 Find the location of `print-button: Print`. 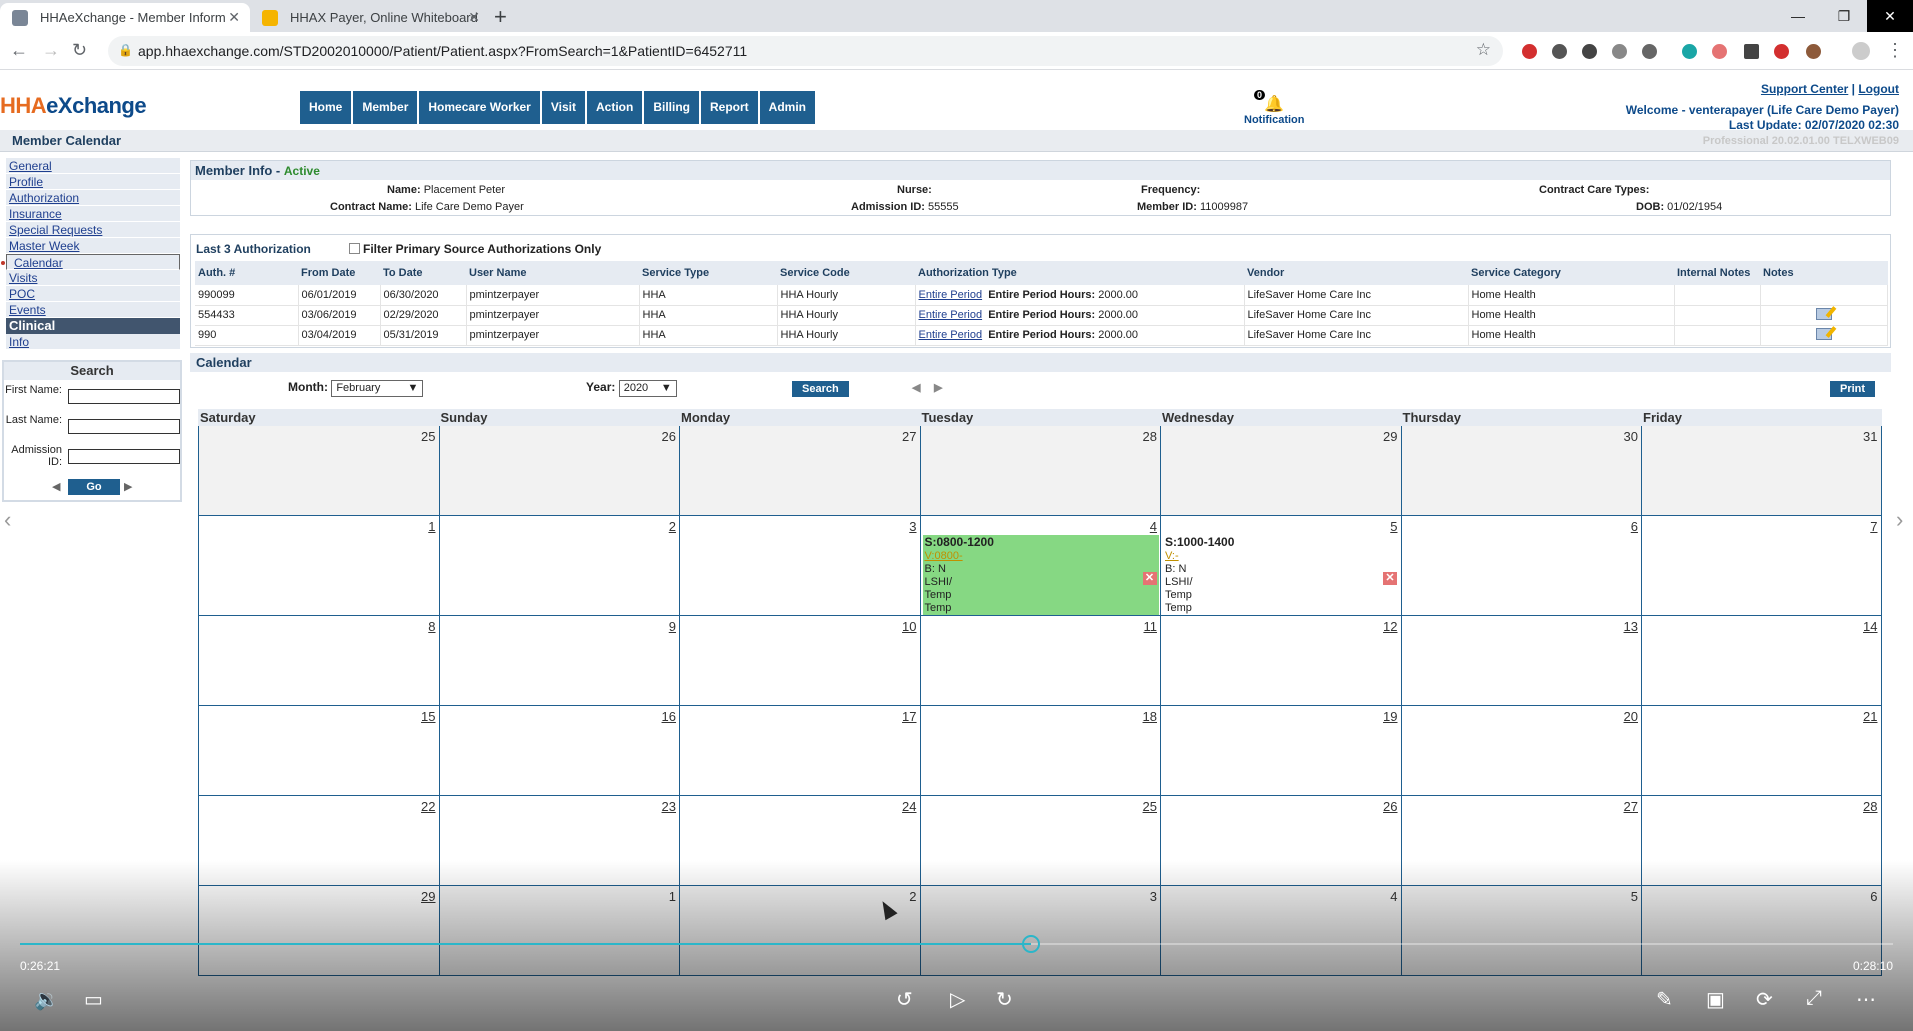

print-button: Print is located at coordinates (1853, 389).